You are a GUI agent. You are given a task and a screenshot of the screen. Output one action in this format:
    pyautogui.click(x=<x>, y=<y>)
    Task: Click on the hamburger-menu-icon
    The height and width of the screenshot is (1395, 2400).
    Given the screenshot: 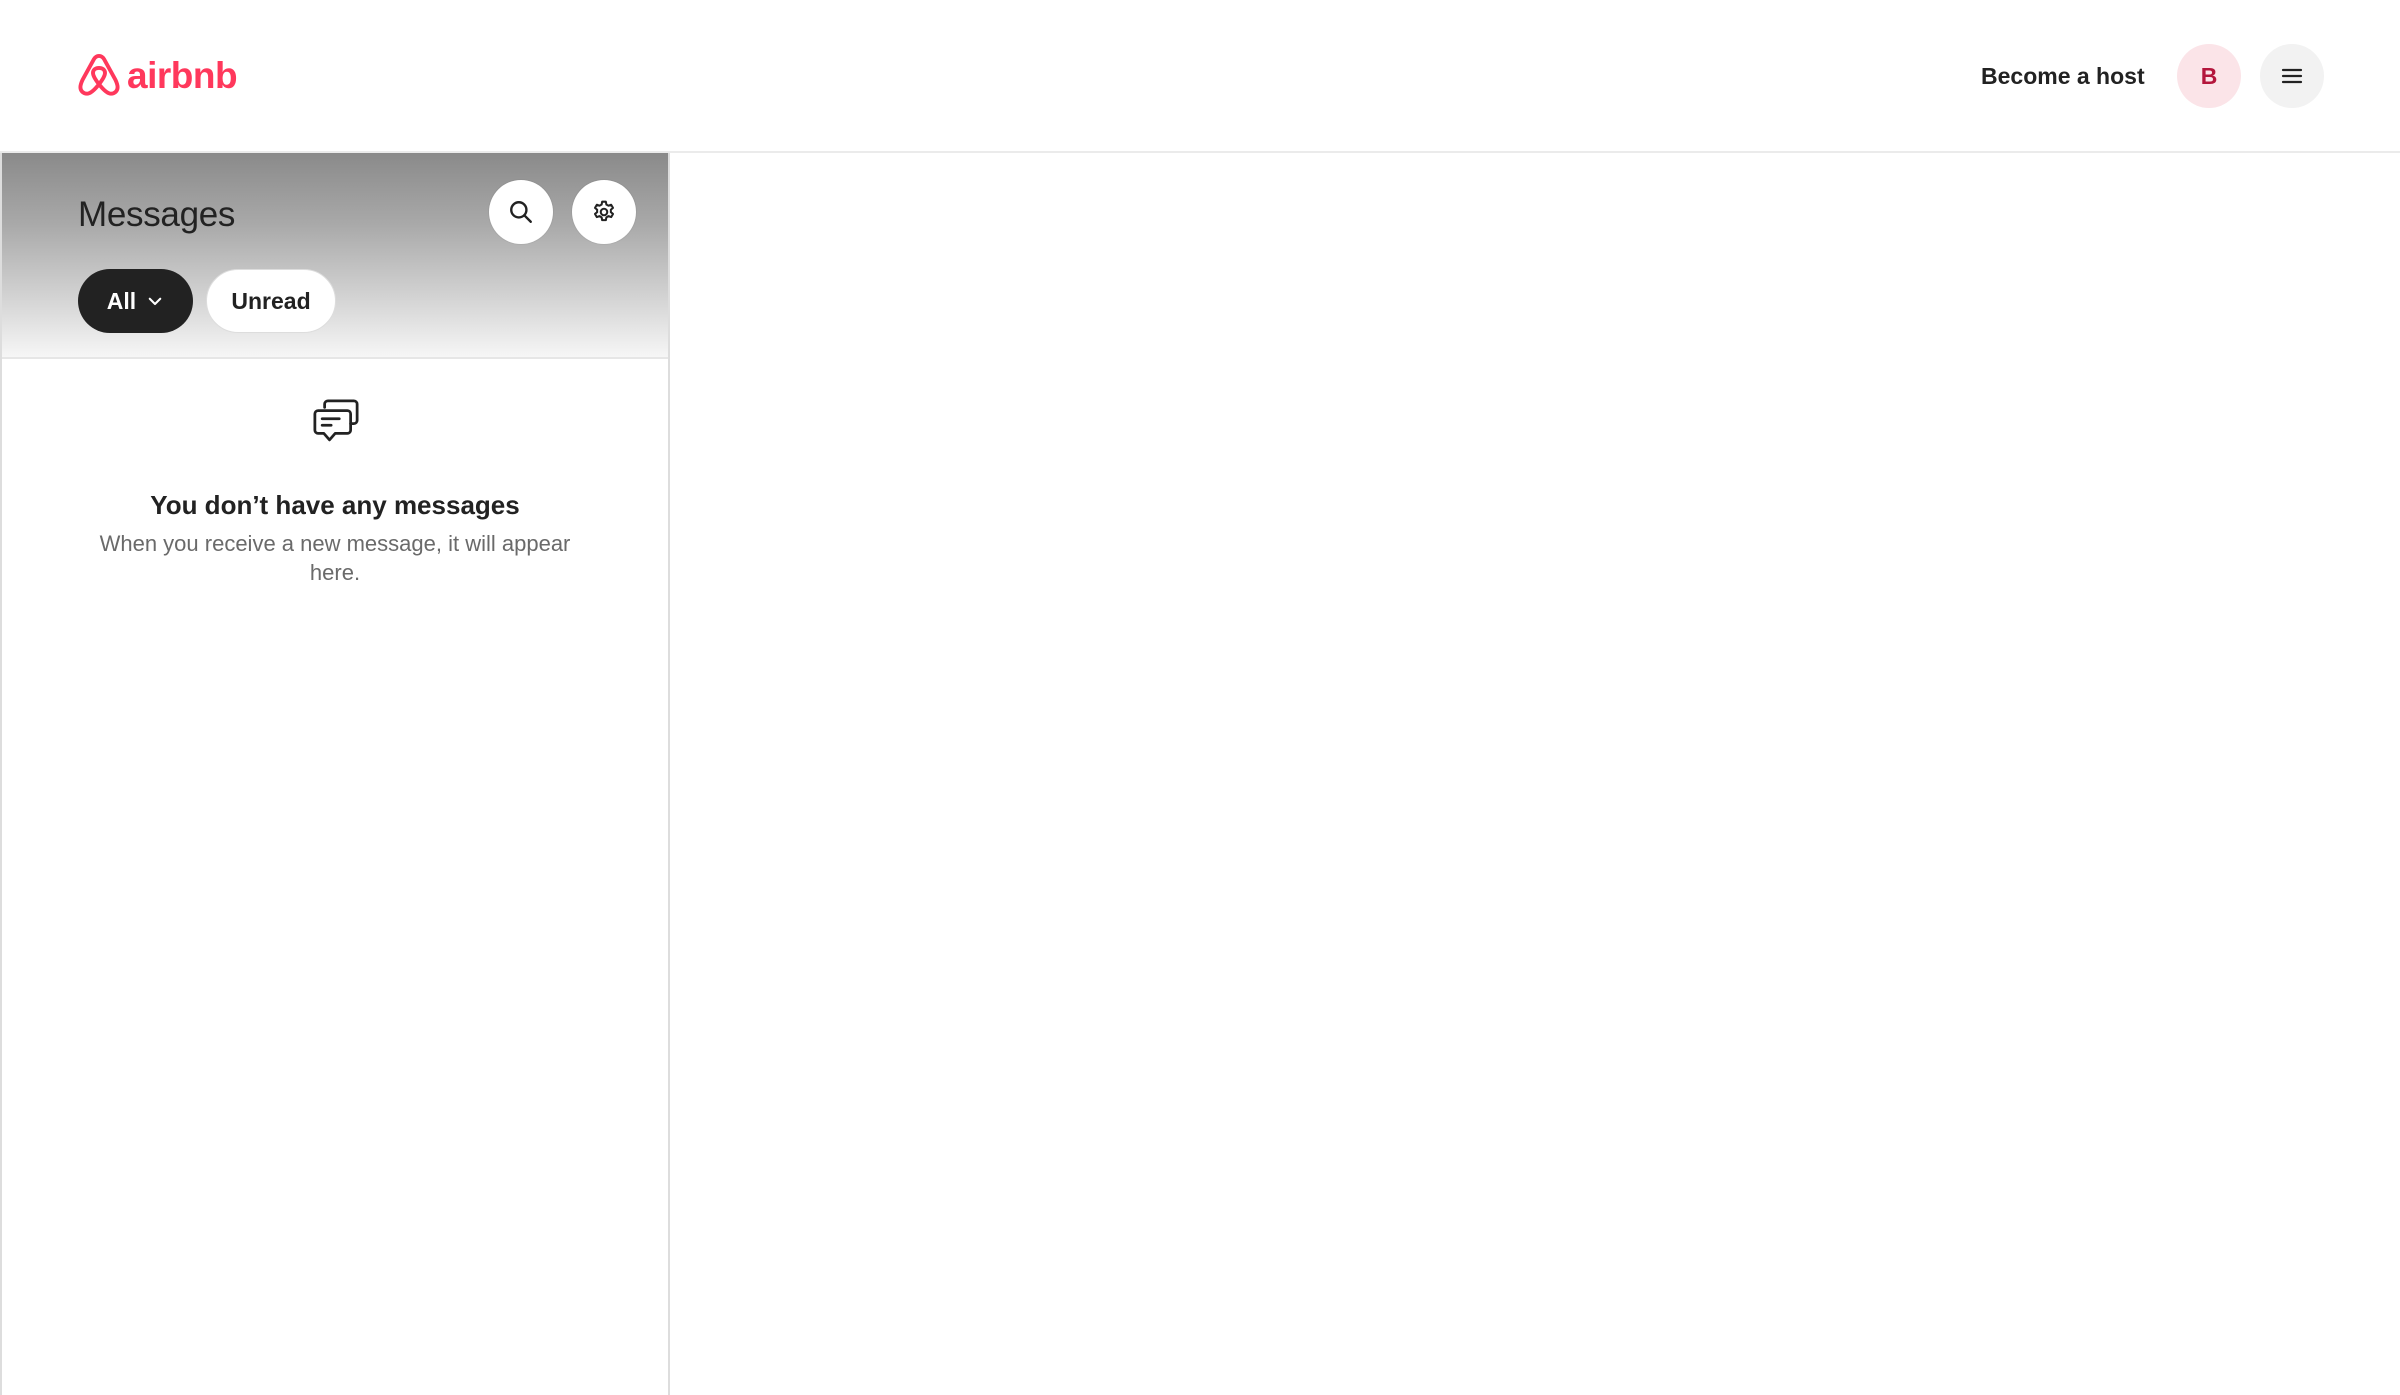 What is the action you would take?
    pyautogui.click(x=2292, y=76)
    